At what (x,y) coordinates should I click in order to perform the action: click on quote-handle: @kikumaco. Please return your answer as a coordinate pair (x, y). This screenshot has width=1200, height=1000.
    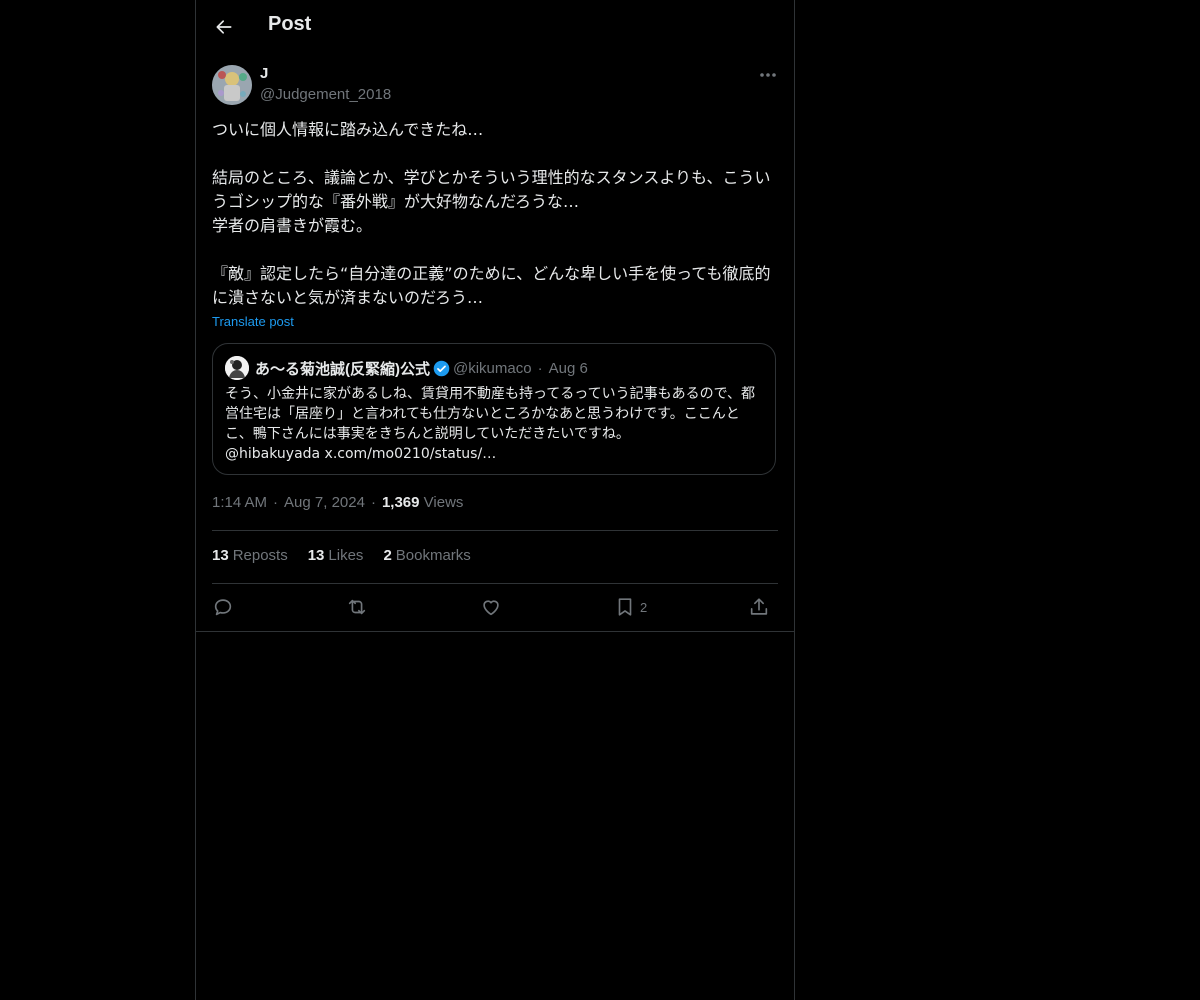
    Looking at the image, I should click on (492, 368).